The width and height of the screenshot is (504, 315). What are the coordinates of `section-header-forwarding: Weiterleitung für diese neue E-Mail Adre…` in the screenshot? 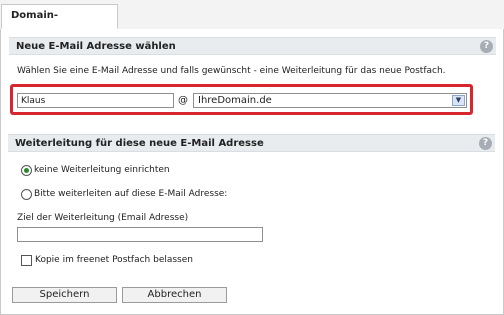 It's located at (251, 143).